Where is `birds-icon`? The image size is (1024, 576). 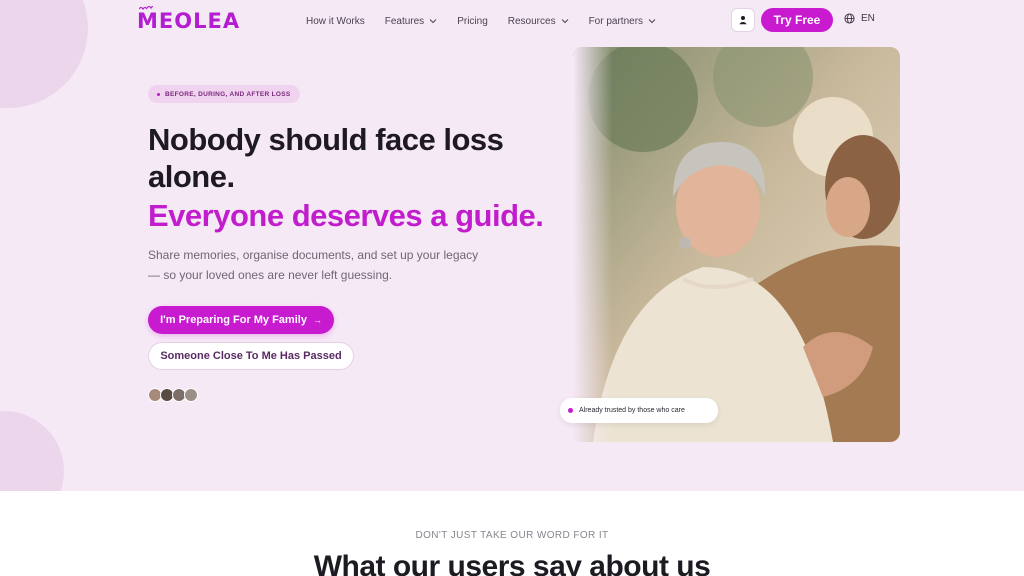
birds-icon is located at coordinates (146, 8).